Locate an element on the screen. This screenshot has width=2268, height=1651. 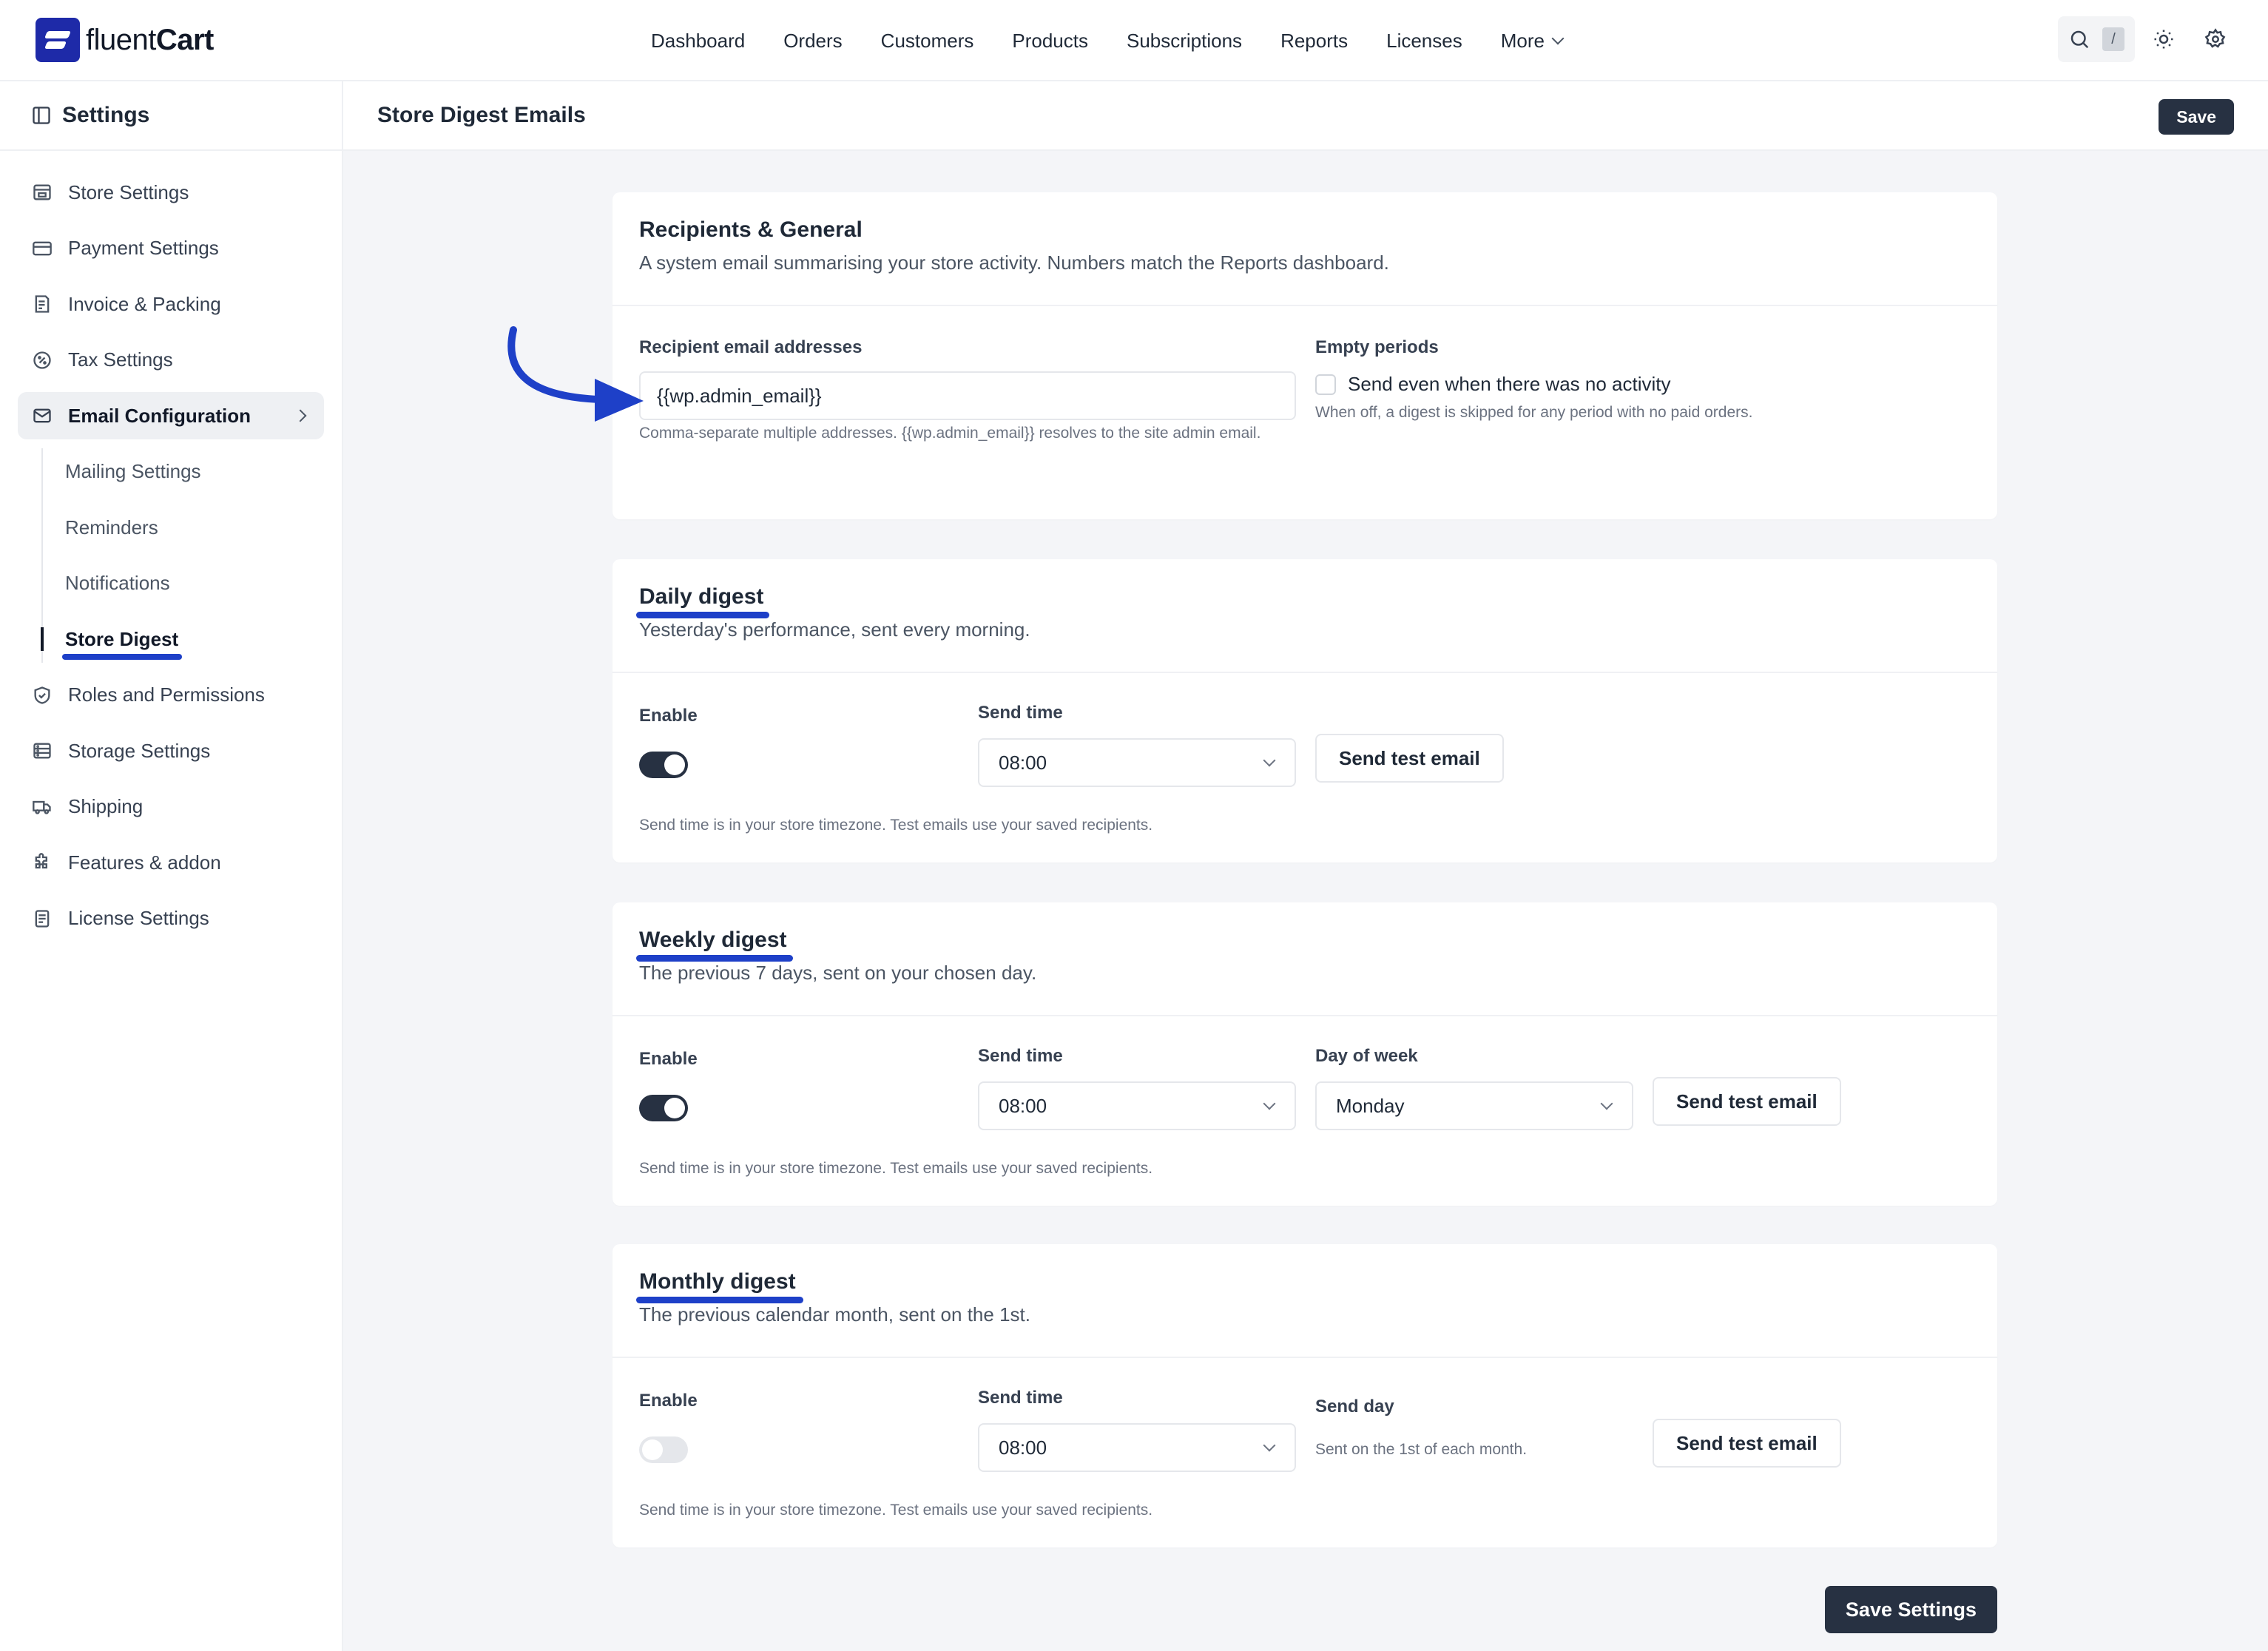
sidebar-subitem-reminders: Reminders is located at coordinates (183, 527).